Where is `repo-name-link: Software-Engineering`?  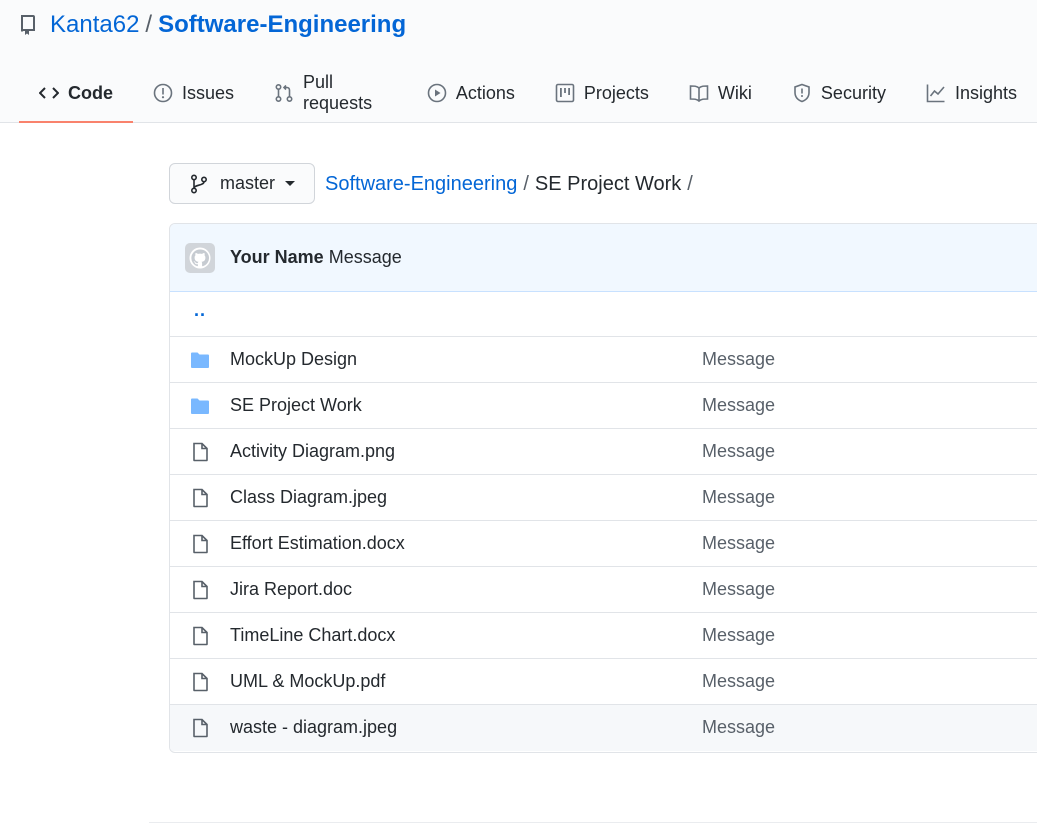
repo-name-link: Software-Engineering is located at coordinates (282, 25).